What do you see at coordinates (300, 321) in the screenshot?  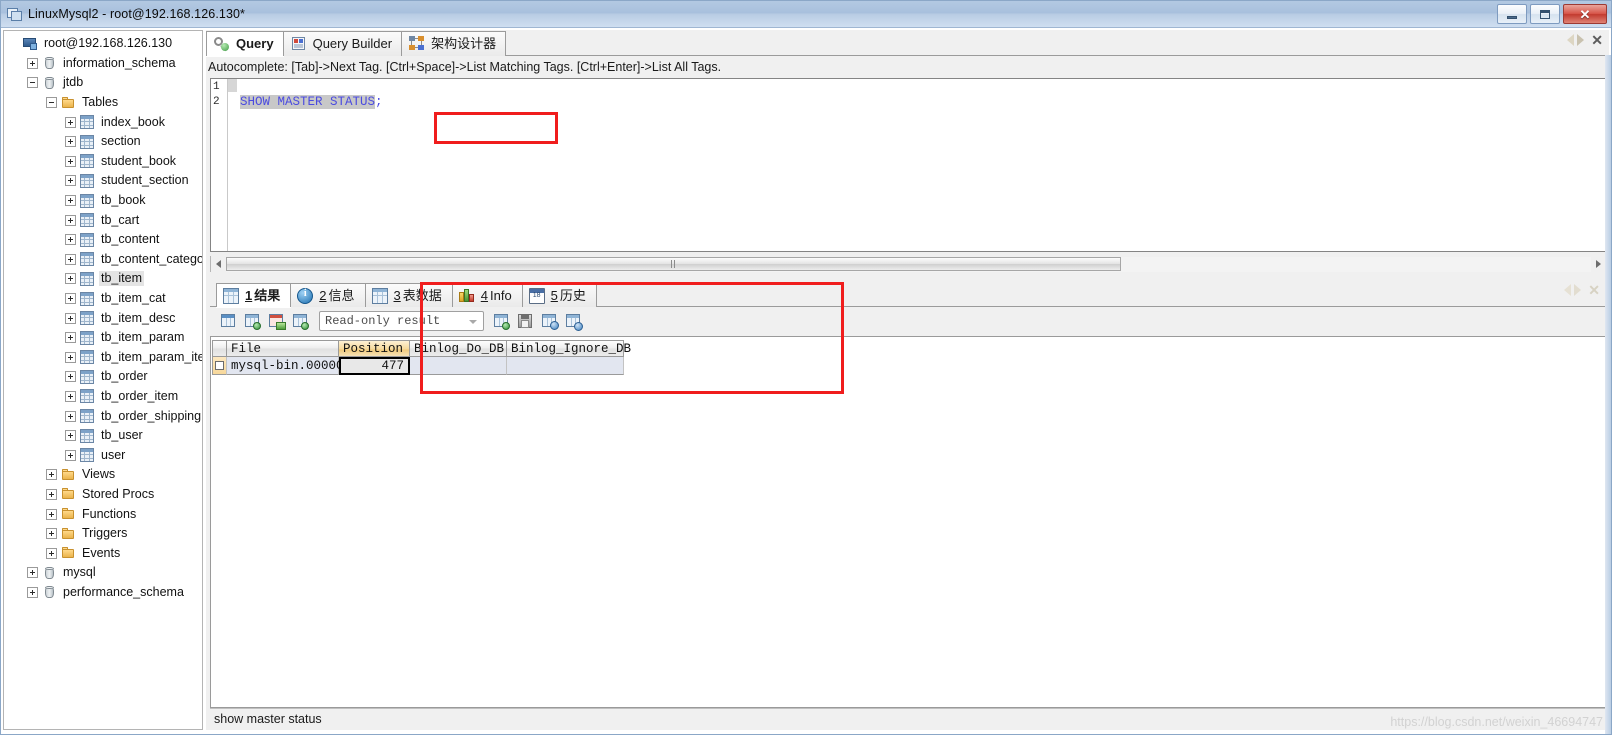 I see `apply-record-button` at bounding box center [300, 321].